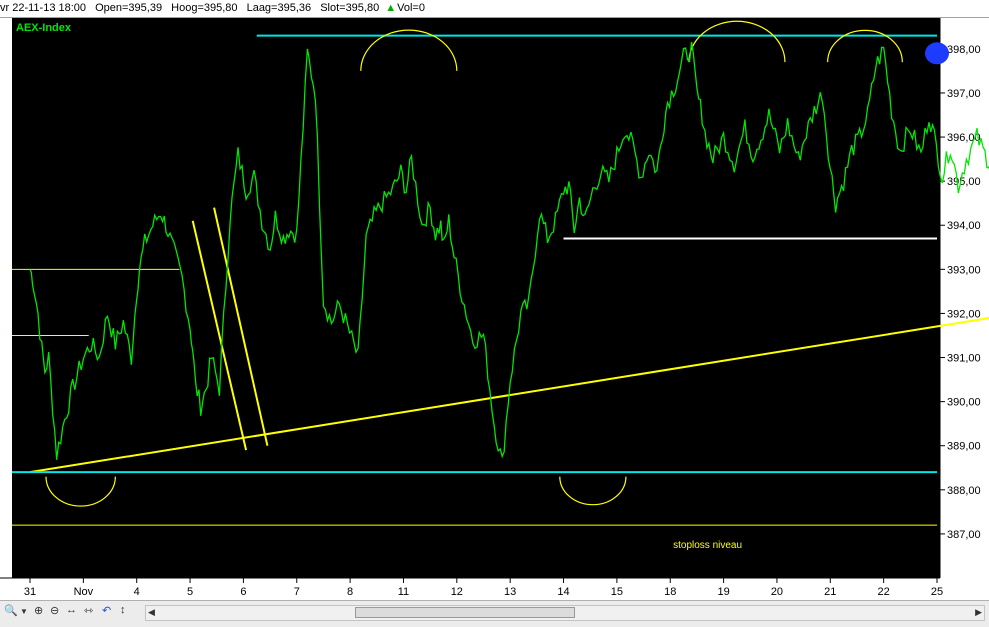 This screenshot has width=989, height=627. Describe the element at coordinates (457, 592) in the screenshot. I see `x-tick-label: 12` at that location.